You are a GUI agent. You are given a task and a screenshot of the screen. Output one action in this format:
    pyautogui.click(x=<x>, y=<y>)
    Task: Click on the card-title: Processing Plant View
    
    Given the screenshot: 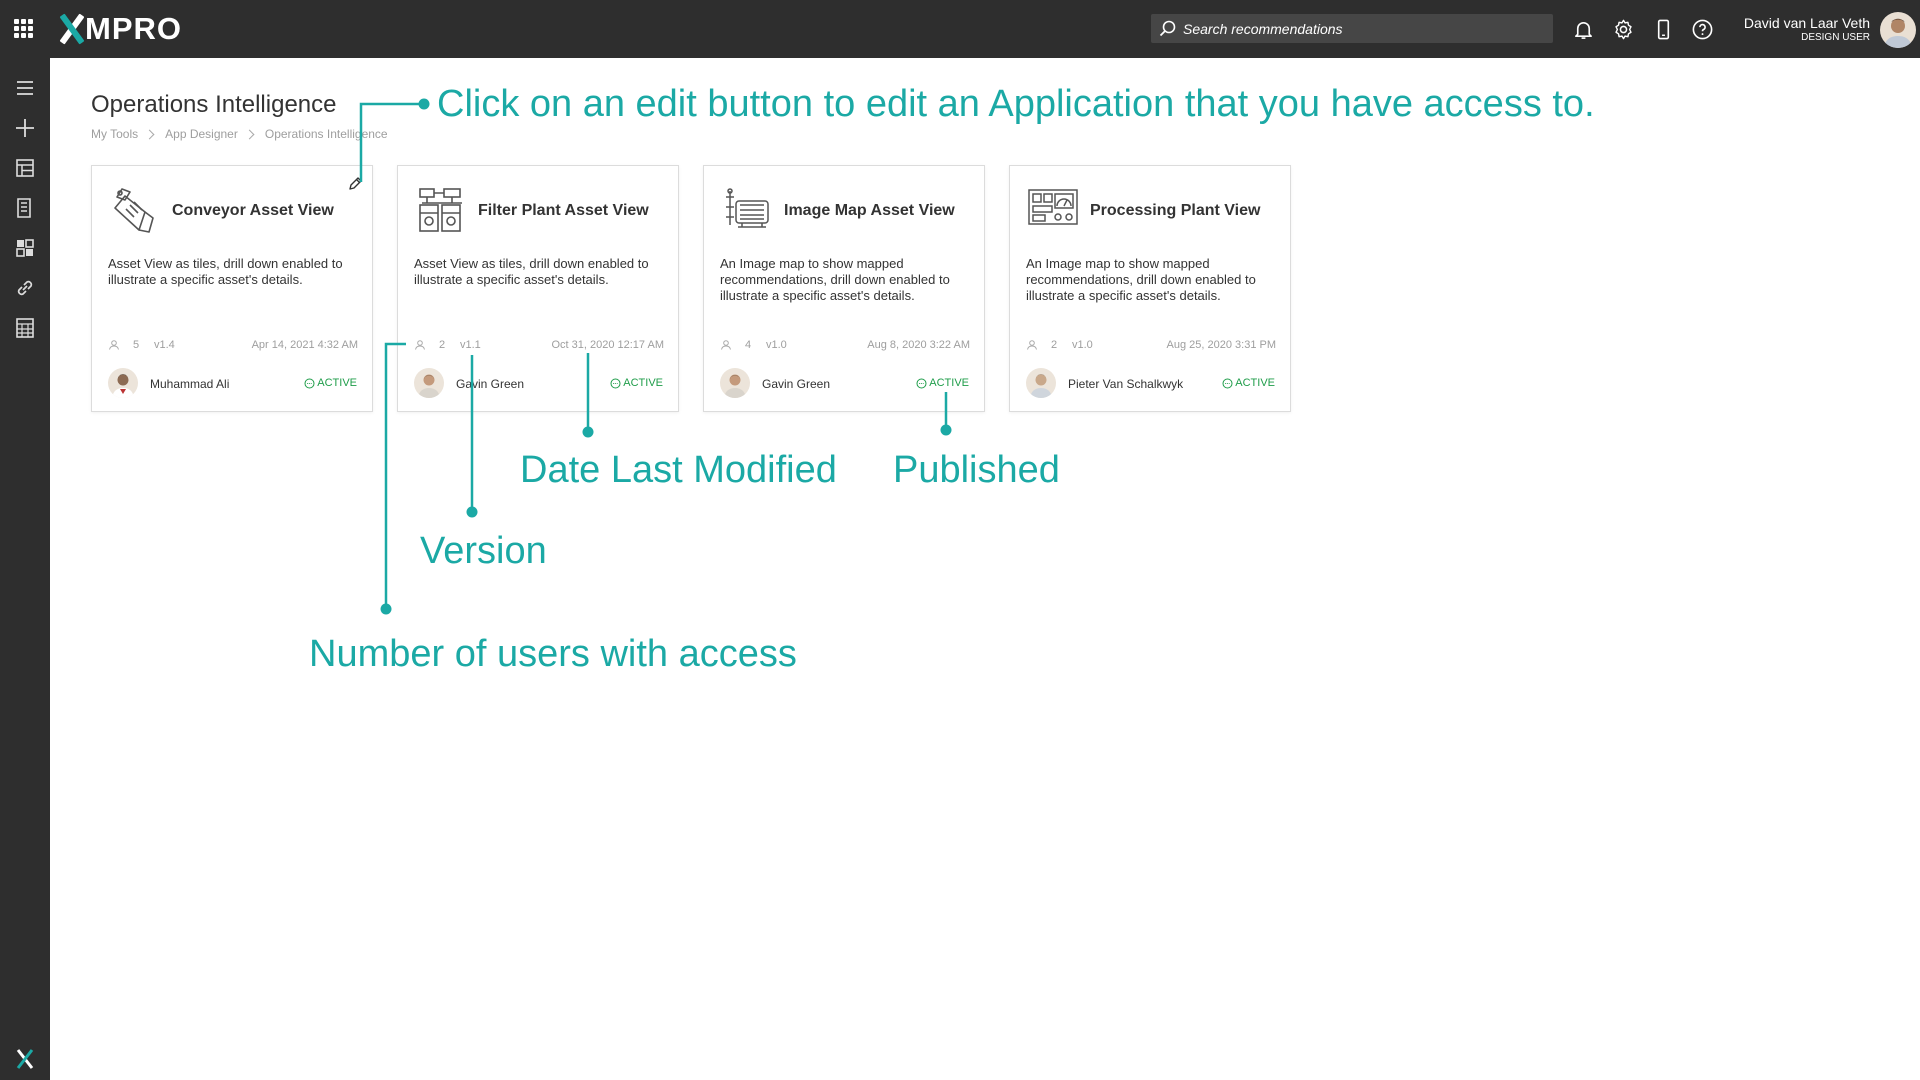 What is the action you would take?
    pyautogui.click(x=1175, y=211)
    